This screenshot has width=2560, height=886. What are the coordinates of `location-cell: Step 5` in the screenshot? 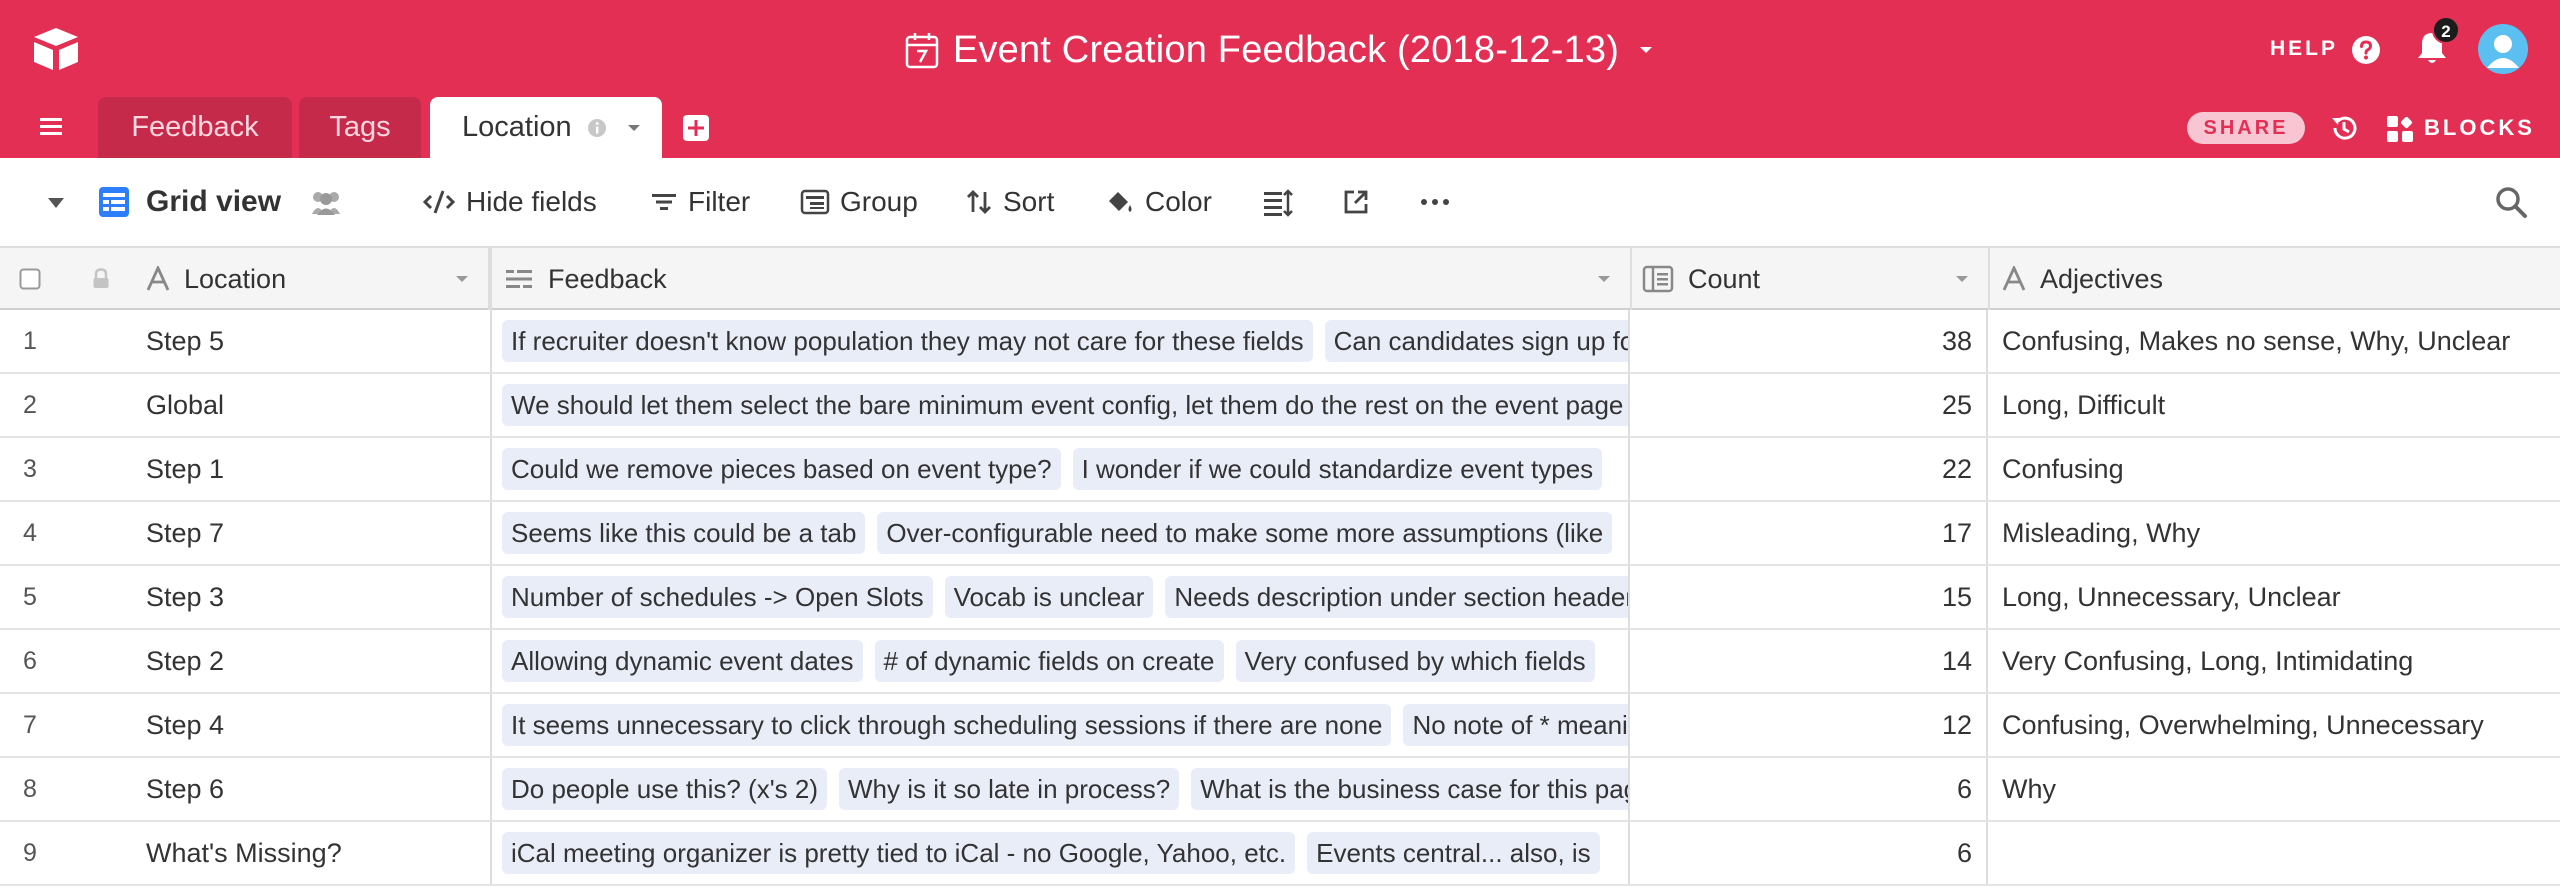 It's located at (316, 341).